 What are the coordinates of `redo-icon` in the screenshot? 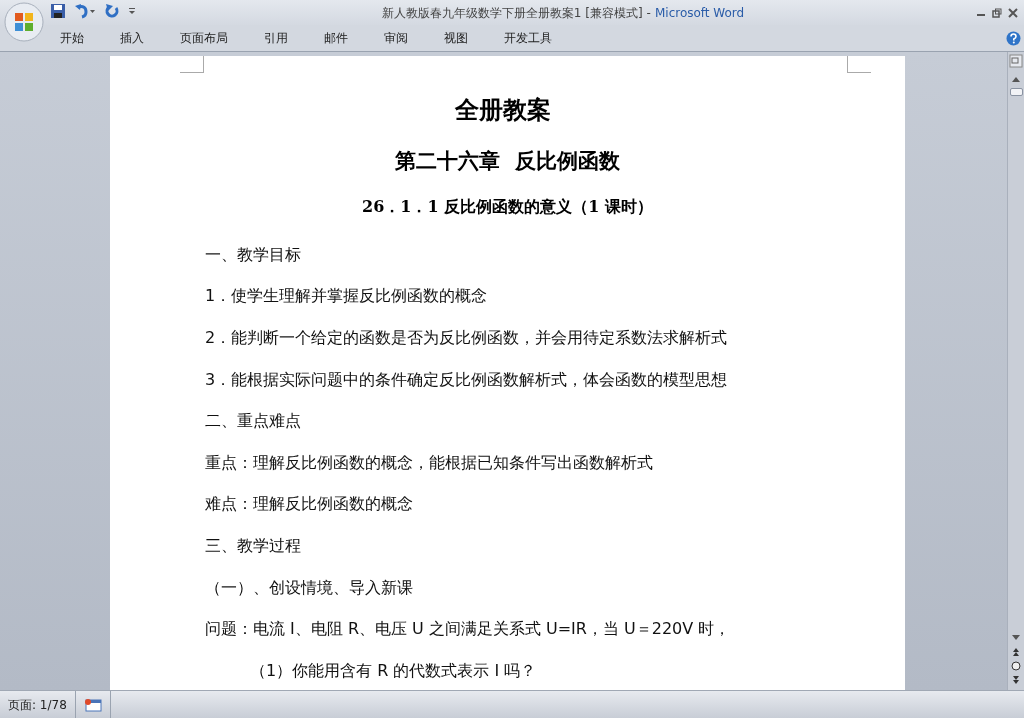 It's located at (112, 11).